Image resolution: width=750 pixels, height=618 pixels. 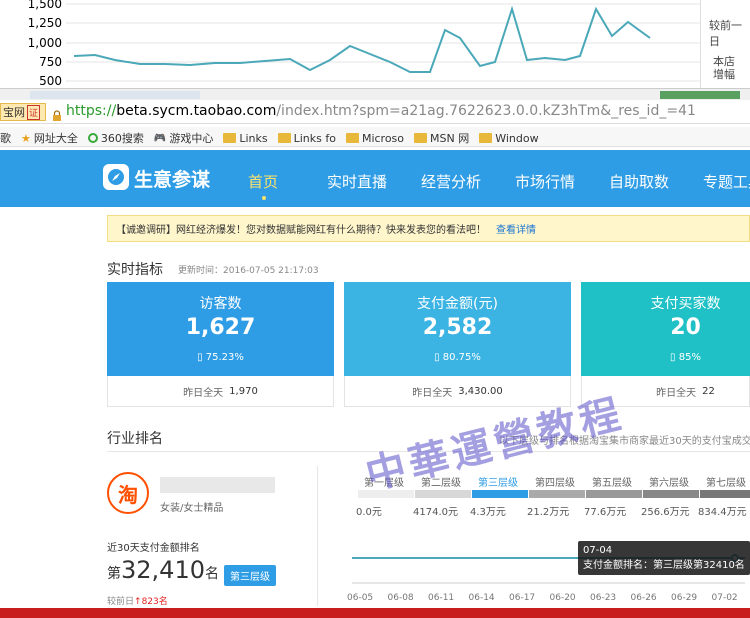 What do you see at coordinates (364, 44) in the screenshot?
I see `top-line-chart: 1,500 1,250 1,000 750 500` at bounding box center [364, 44].